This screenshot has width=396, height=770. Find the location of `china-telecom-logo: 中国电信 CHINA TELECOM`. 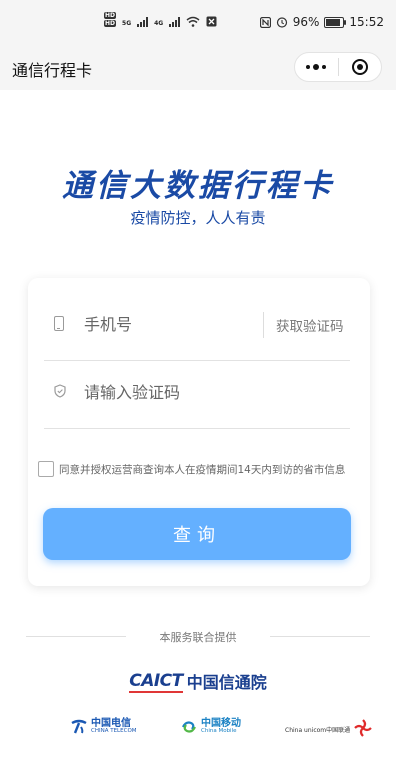

china-telecom-logo: 中国电信 CHINA TELECOM is located at coordinates (103, 727).